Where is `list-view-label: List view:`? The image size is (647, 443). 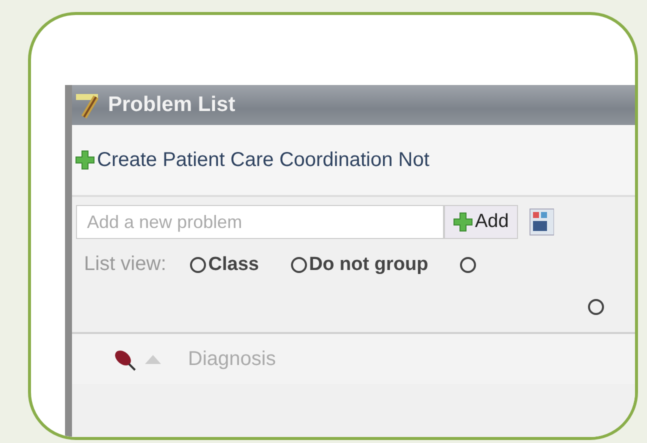
list-view-label: List view: is located at coordinates (125, 264).